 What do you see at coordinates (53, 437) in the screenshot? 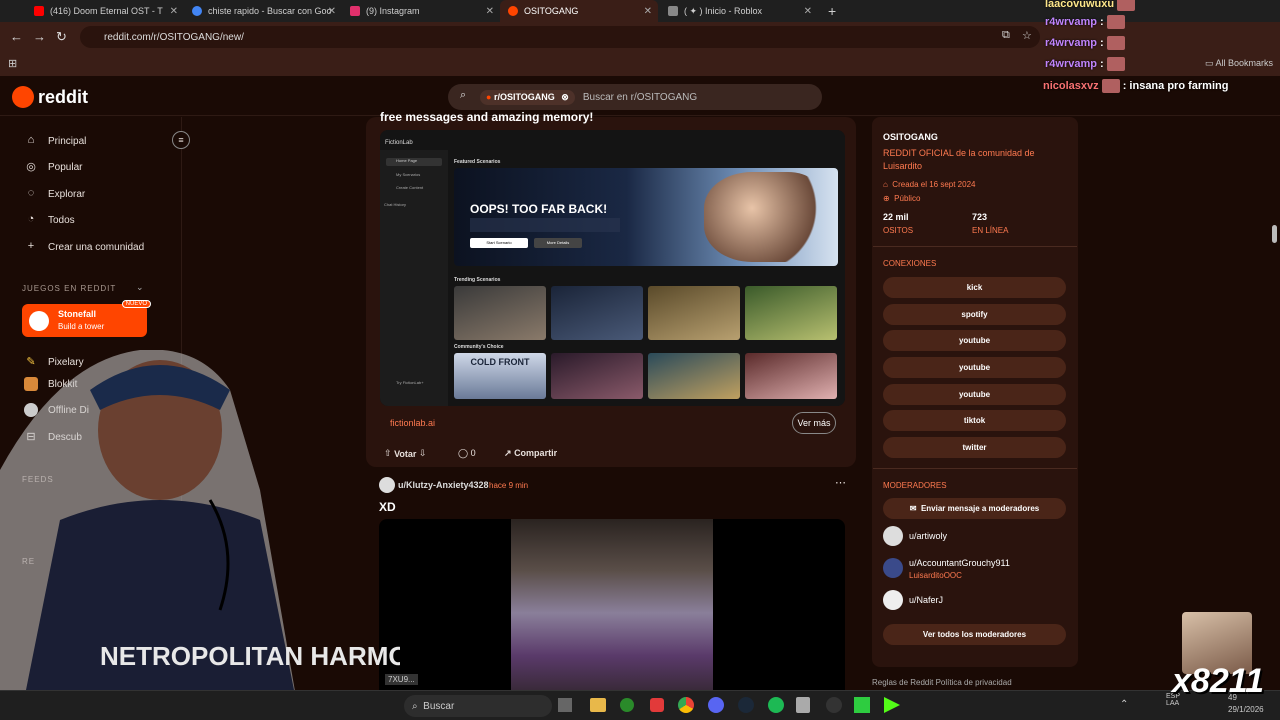
I see `sidebar-game-descub: ⊟ Descub` at bounding box center [53, 437].